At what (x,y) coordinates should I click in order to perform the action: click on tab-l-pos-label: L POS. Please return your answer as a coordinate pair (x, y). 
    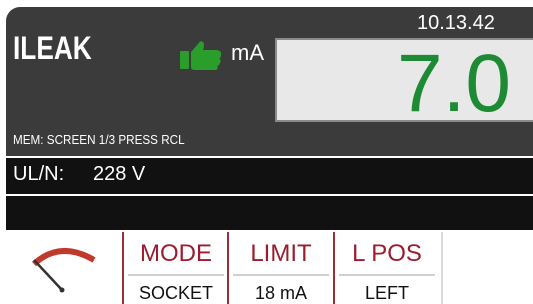
    Looking at the image, I should click on (387, 253).